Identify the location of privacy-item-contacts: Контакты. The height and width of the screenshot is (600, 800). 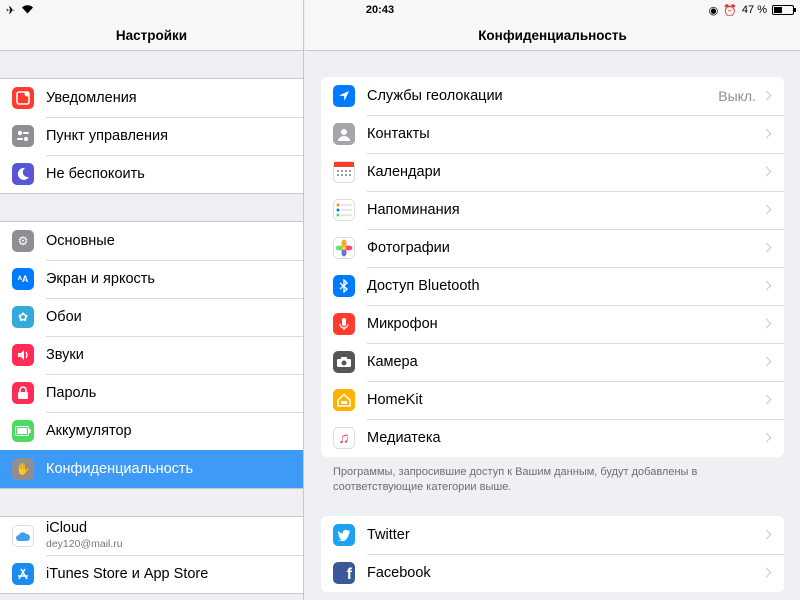
(552, 134).